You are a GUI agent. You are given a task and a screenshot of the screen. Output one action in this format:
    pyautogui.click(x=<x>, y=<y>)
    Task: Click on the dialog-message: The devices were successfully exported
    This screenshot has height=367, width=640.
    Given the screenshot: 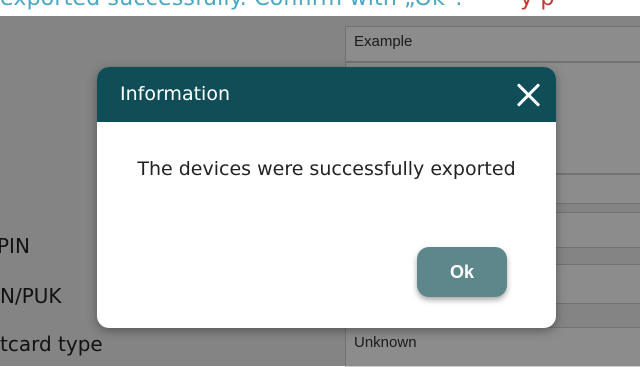 What is the action you would take?
    pyautogui.click(x=326, y=169)
    